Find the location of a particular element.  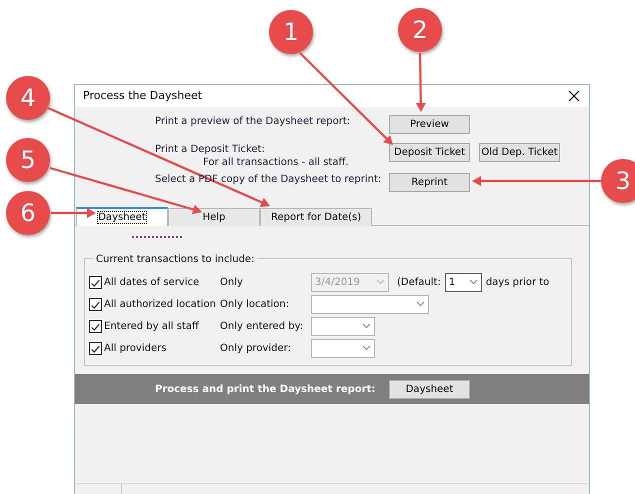

filter-label: Only location: is located at coordinates (255, 305).